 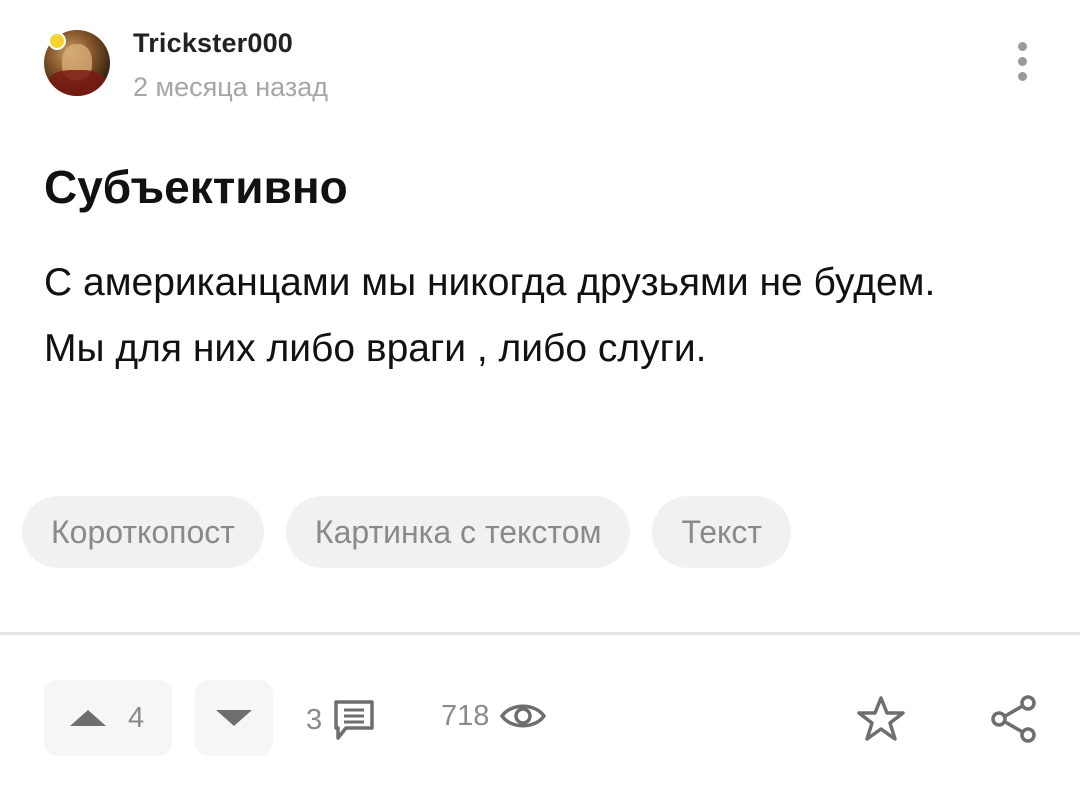 I want to click on post-body-paragraph: Мы для них либо враги , либо слуги., so click(x=375, y=348).